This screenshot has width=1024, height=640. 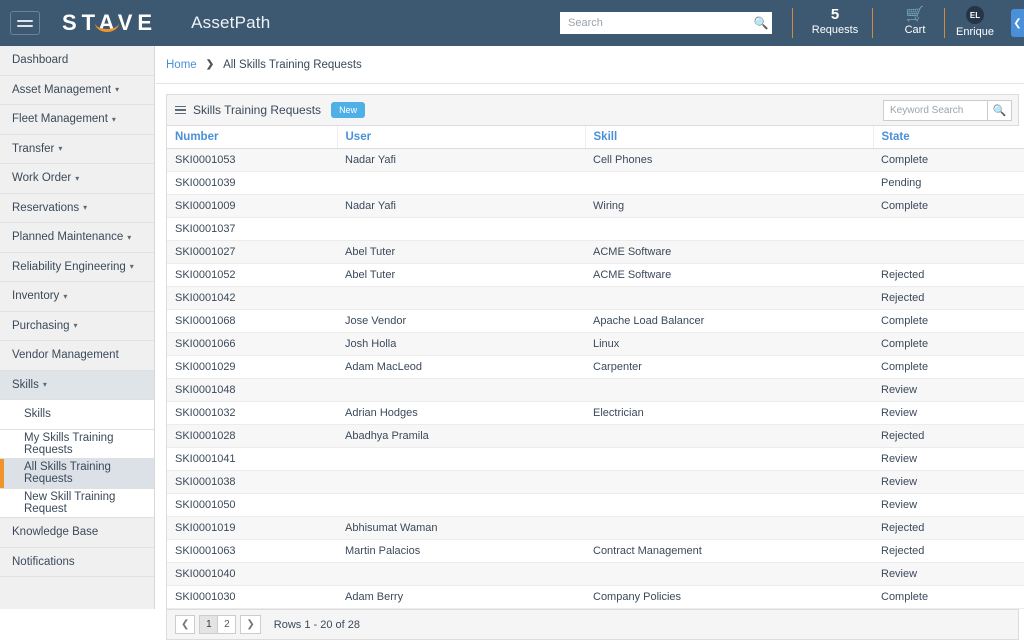 What do you see at coordinates (461, 321) in the screenshot?
I see `cell-user: Jose Vendor` at bounding box center [461, 321].